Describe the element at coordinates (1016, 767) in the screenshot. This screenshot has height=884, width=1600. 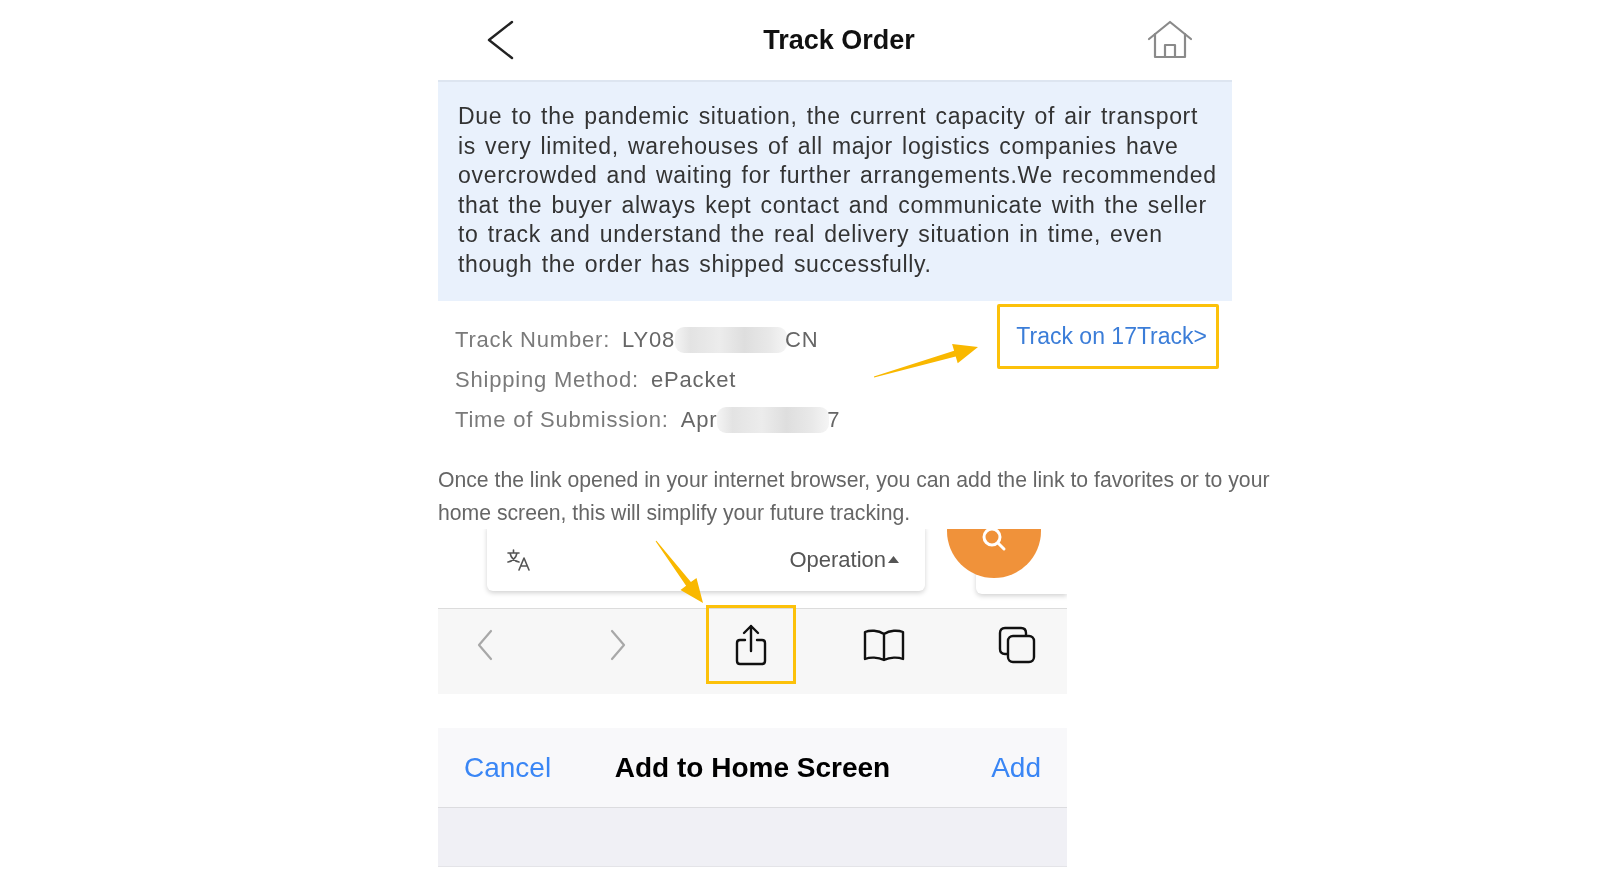
I see `add-button: Add` at that location.